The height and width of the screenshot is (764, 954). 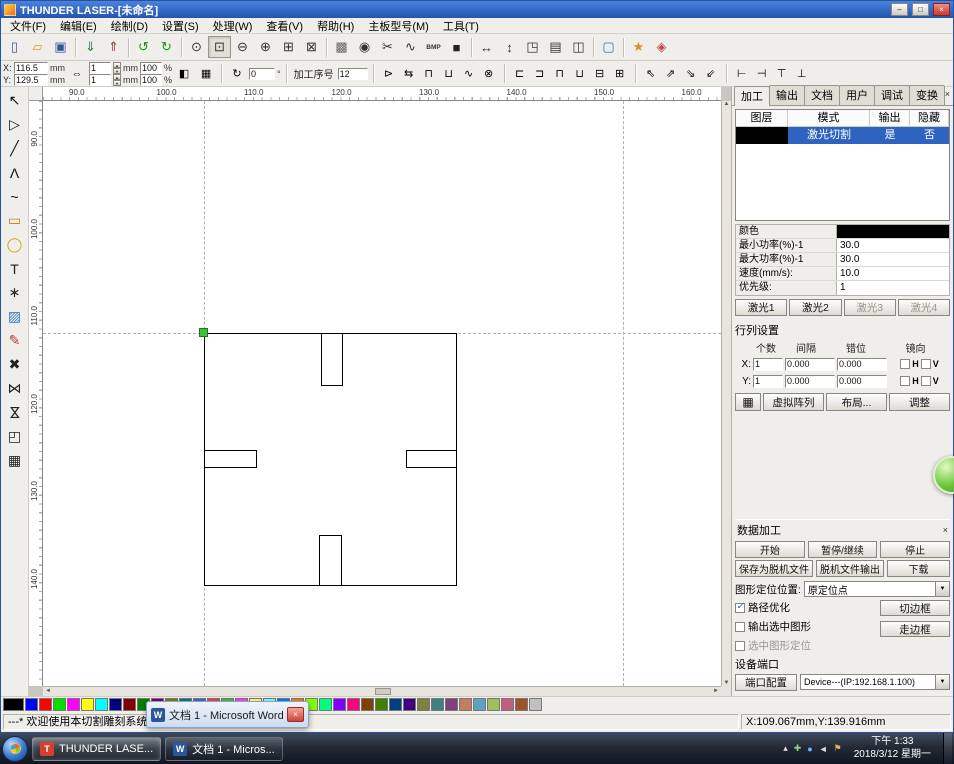 I want to click on zoom-all-icon: ⊠, so click(x=311, y=47).